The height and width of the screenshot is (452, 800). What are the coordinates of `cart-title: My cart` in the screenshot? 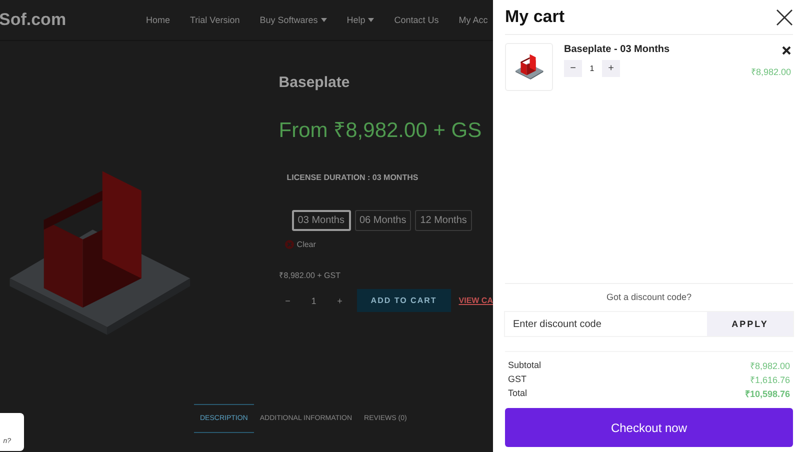 It's located at (535, 17).